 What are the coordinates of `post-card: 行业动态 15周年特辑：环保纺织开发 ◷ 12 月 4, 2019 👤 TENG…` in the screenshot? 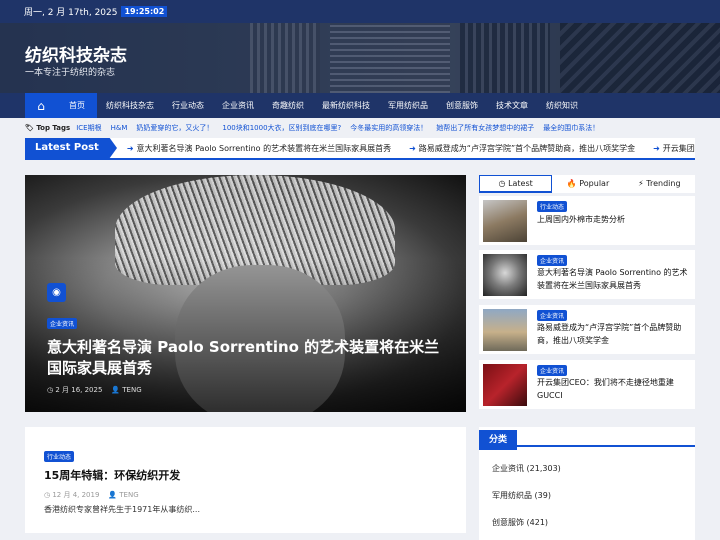 It's located at (245, 480).